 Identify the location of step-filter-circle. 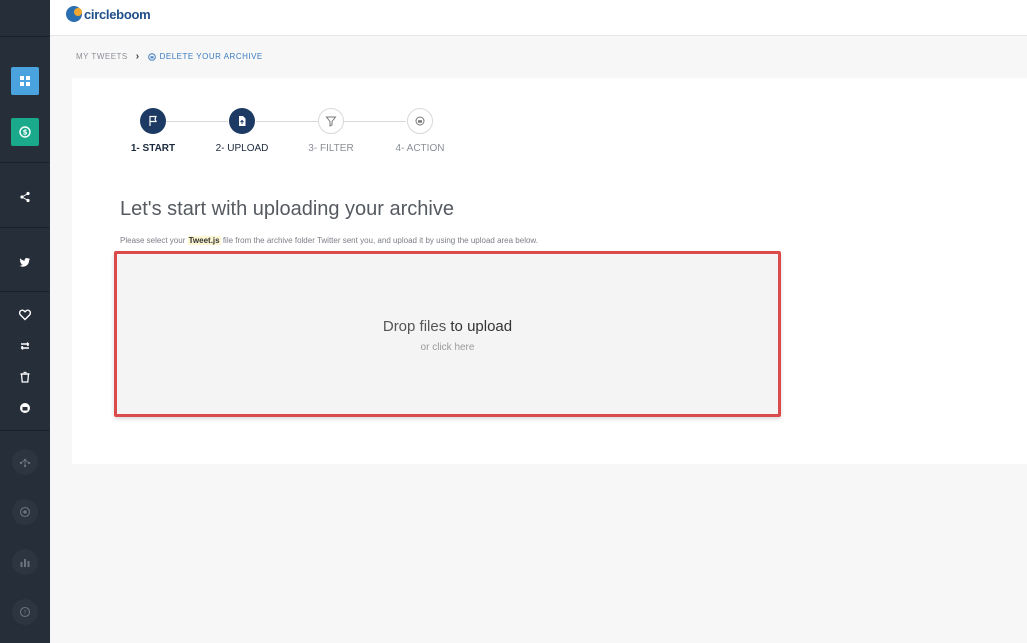
(331, 121).